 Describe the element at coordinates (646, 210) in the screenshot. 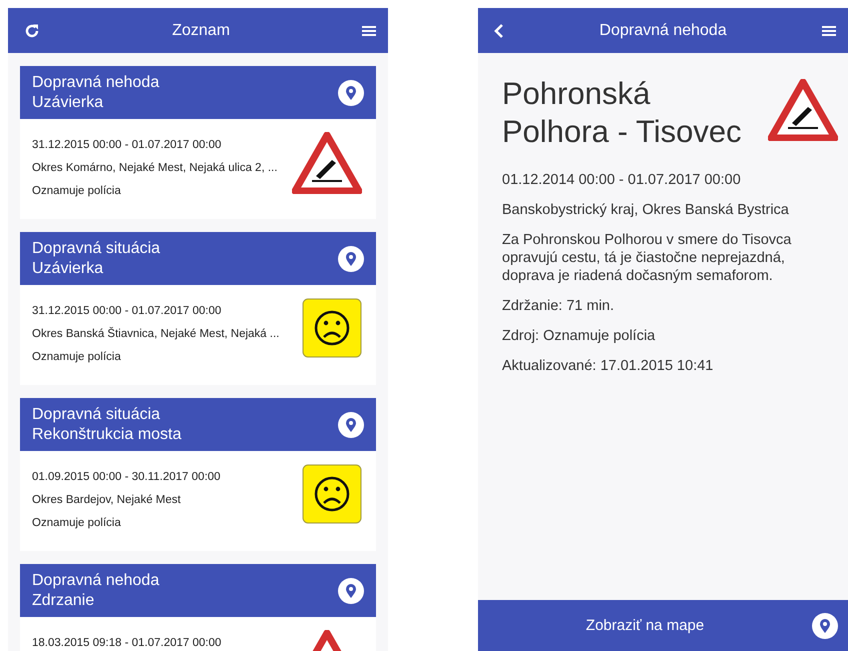

I see `incident-detail: Banskobystrický kraj, Okres Banská Bystrica` at that location.